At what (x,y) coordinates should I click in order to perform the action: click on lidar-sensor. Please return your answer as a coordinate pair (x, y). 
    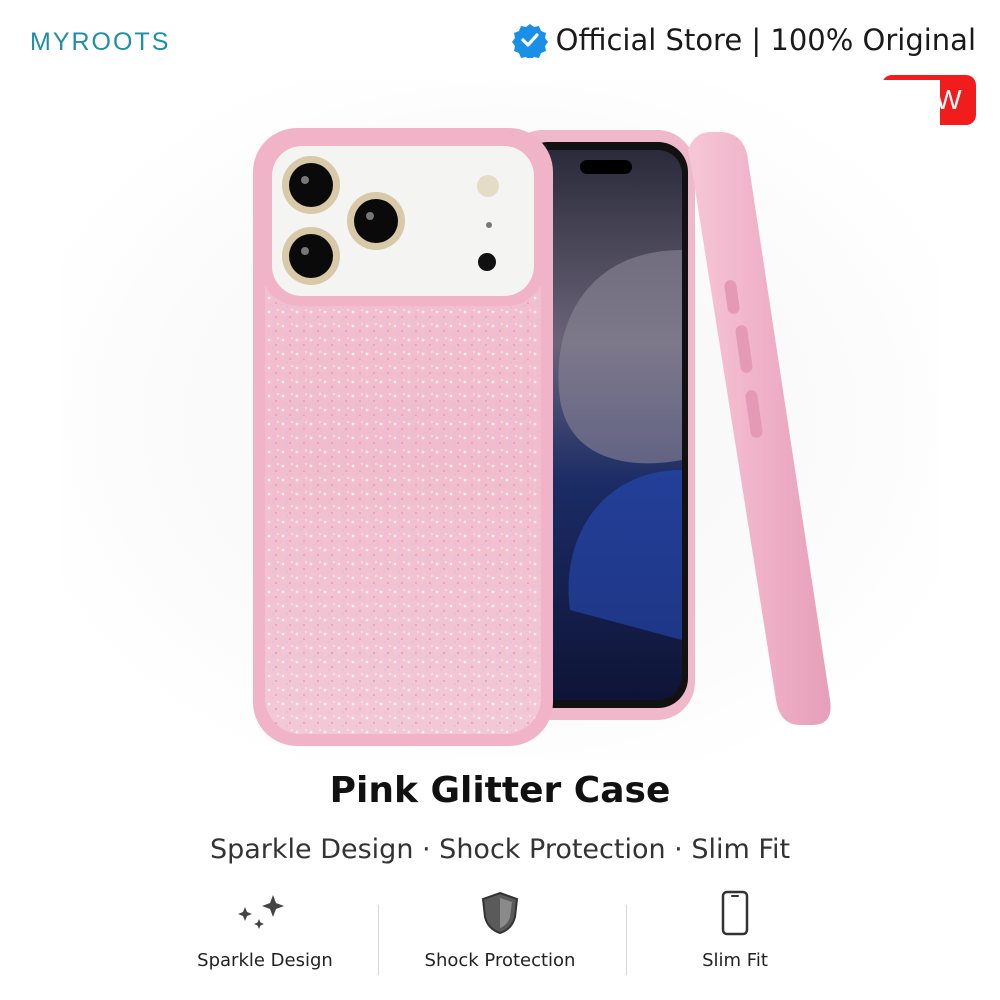
    Looking at the image, I should click on (487, 262).